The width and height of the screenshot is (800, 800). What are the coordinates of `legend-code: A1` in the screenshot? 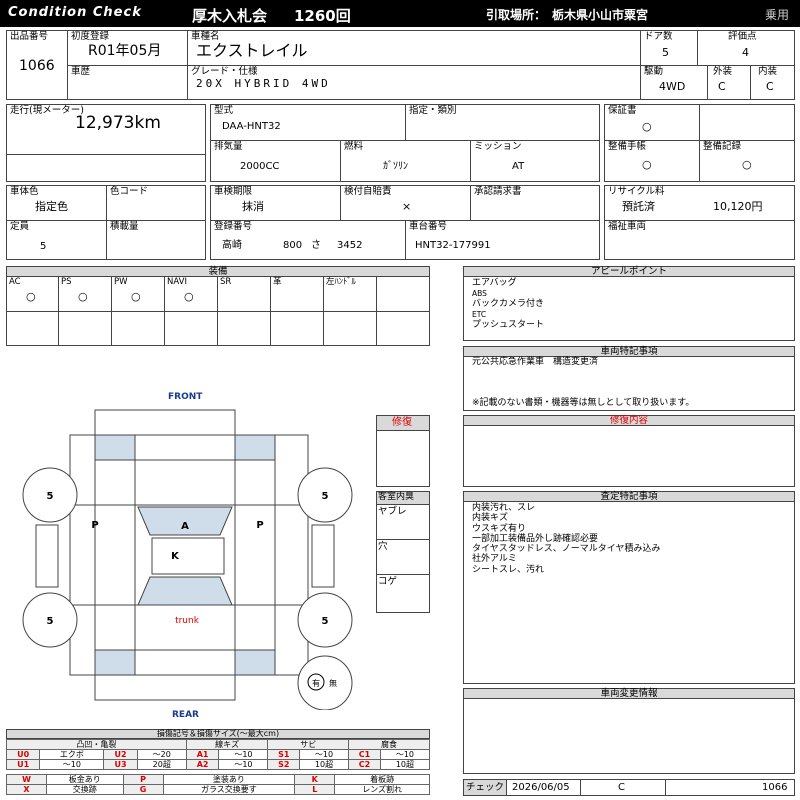 It's located at (202, 754).